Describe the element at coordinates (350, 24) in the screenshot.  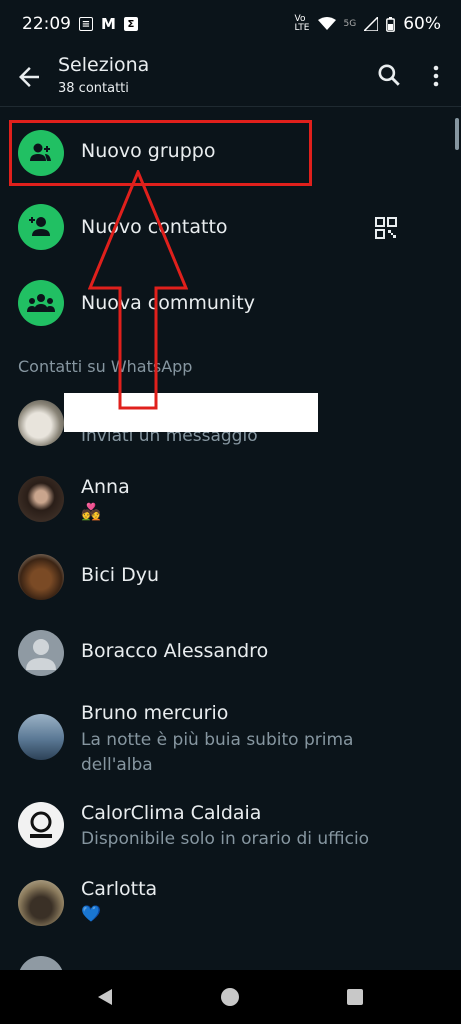
I see `network-type-label: 5G` at that location.